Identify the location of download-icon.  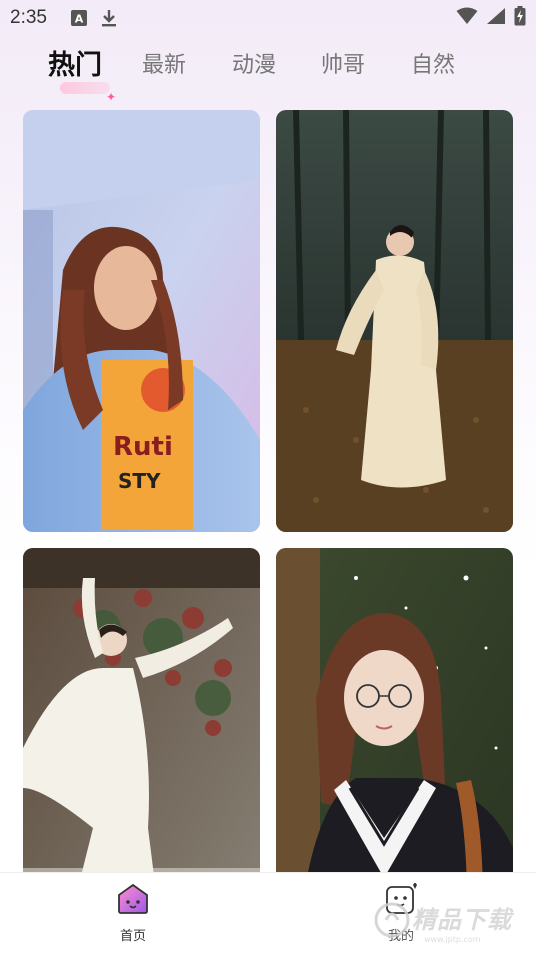
(109, 18).